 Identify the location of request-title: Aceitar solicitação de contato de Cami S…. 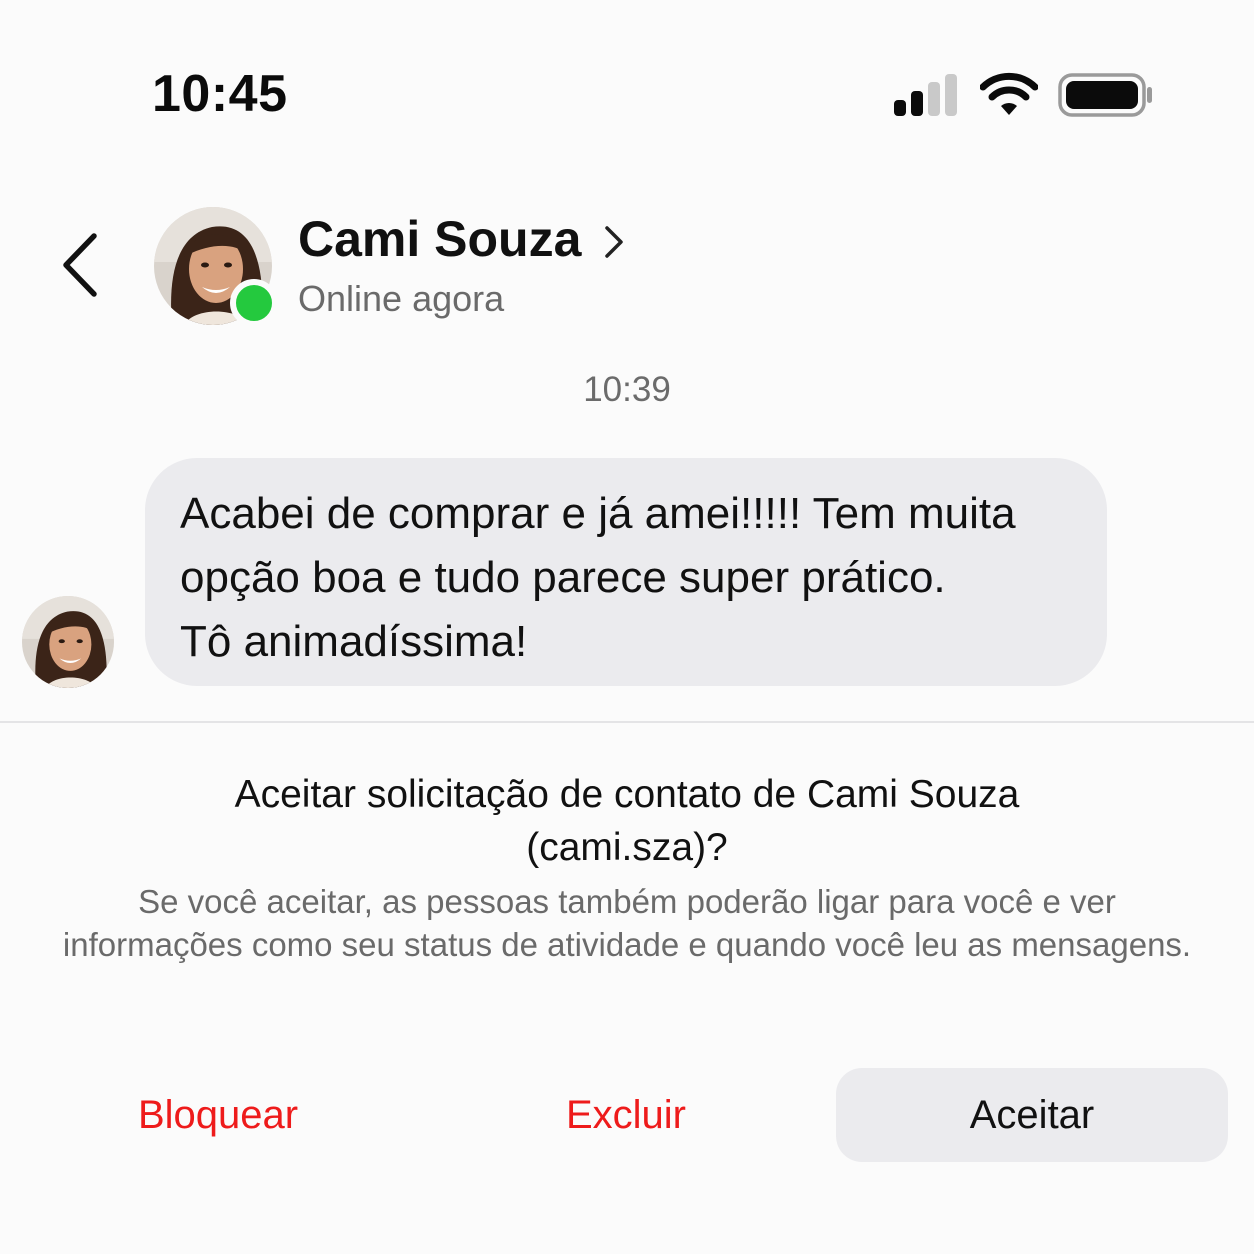
(627, 821).